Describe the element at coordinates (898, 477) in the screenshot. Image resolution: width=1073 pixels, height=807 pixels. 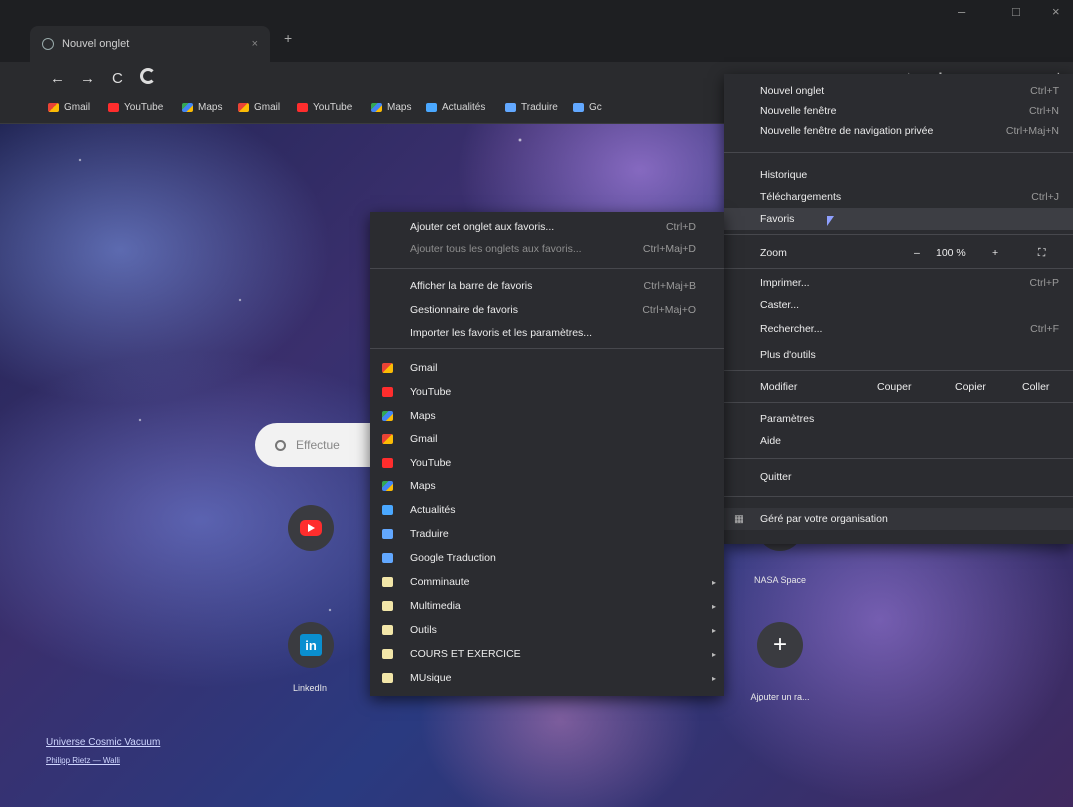
I see `menu-item-quit: Quitter` at that location.